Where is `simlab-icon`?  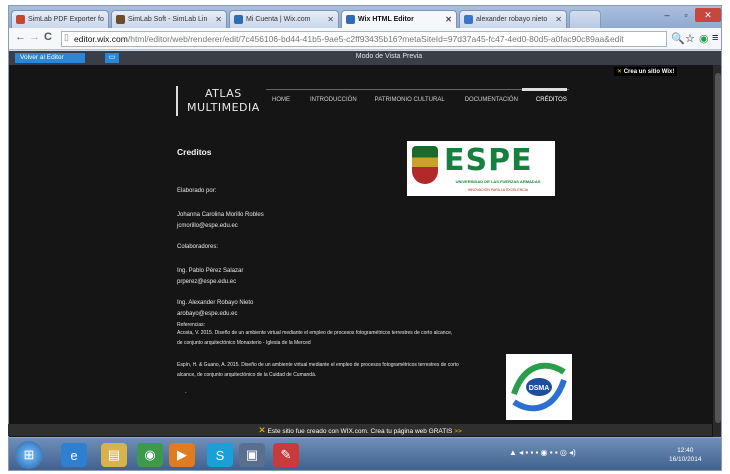 simlab-icon is located at coordinates (120, 19).